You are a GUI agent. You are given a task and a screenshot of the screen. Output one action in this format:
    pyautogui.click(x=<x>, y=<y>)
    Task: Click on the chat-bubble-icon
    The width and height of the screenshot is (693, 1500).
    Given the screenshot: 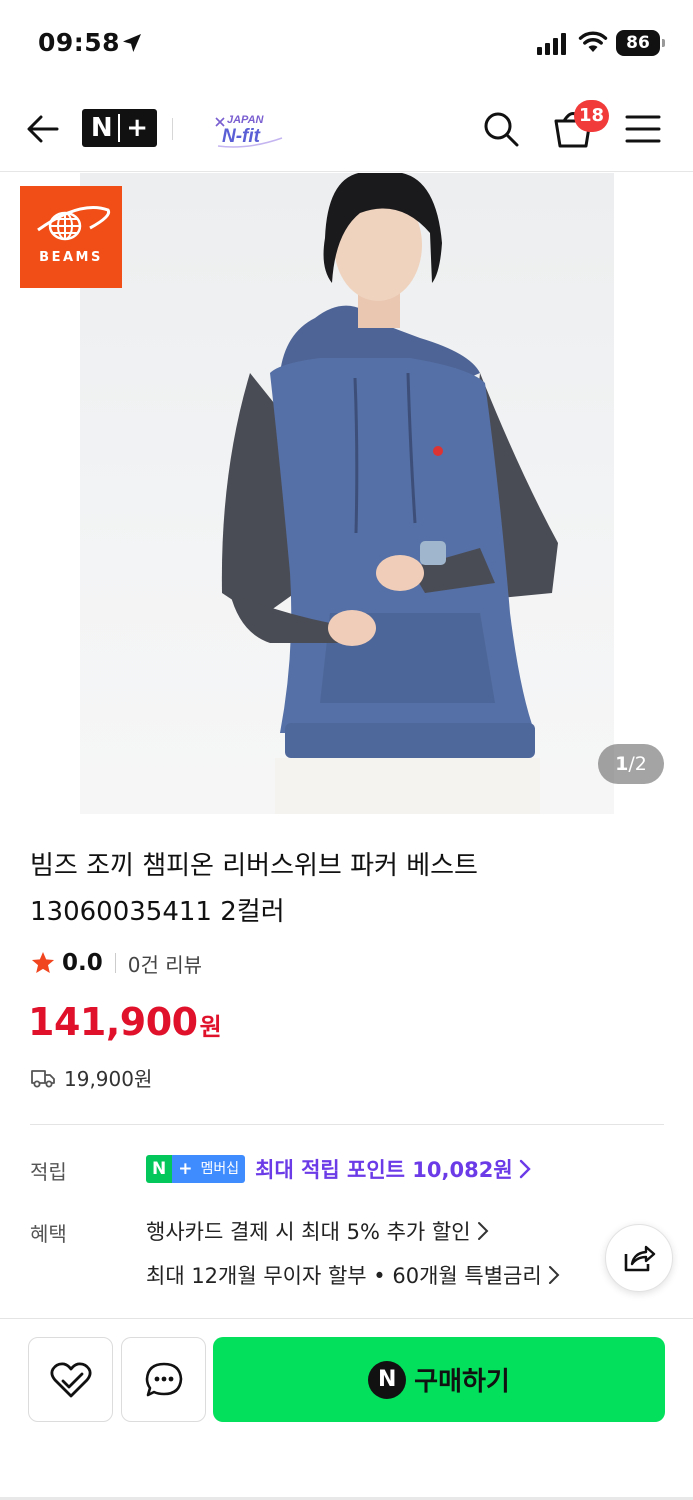 What is the action you would take?
    pyautogui.click(x=163, y=1379)
    